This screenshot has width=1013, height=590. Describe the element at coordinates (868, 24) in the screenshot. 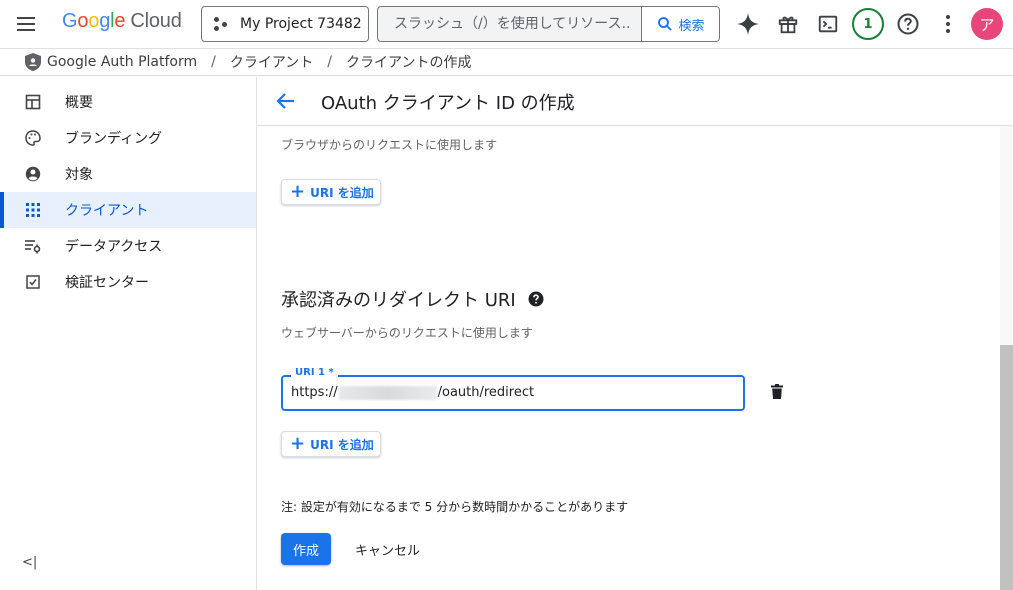

I see `notification-count-badge: 1` at that location.